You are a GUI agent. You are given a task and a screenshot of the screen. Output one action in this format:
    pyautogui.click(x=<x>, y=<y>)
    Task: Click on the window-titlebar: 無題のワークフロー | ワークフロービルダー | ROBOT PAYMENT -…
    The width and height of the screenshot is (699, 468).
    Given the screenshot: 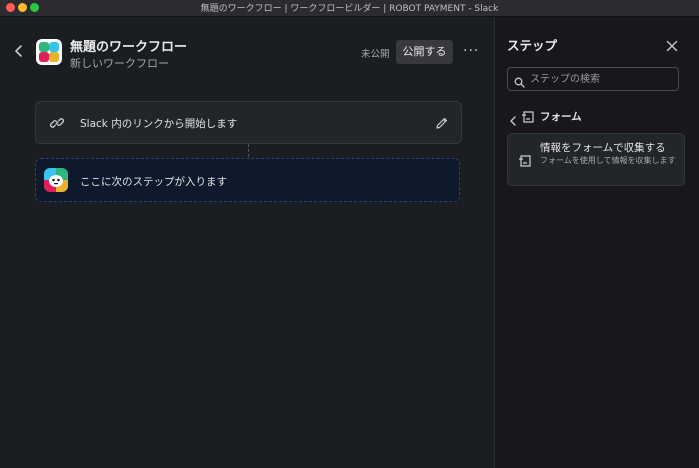 What is the action you would take?
    pyautogui.click(x=349, y=8)
    